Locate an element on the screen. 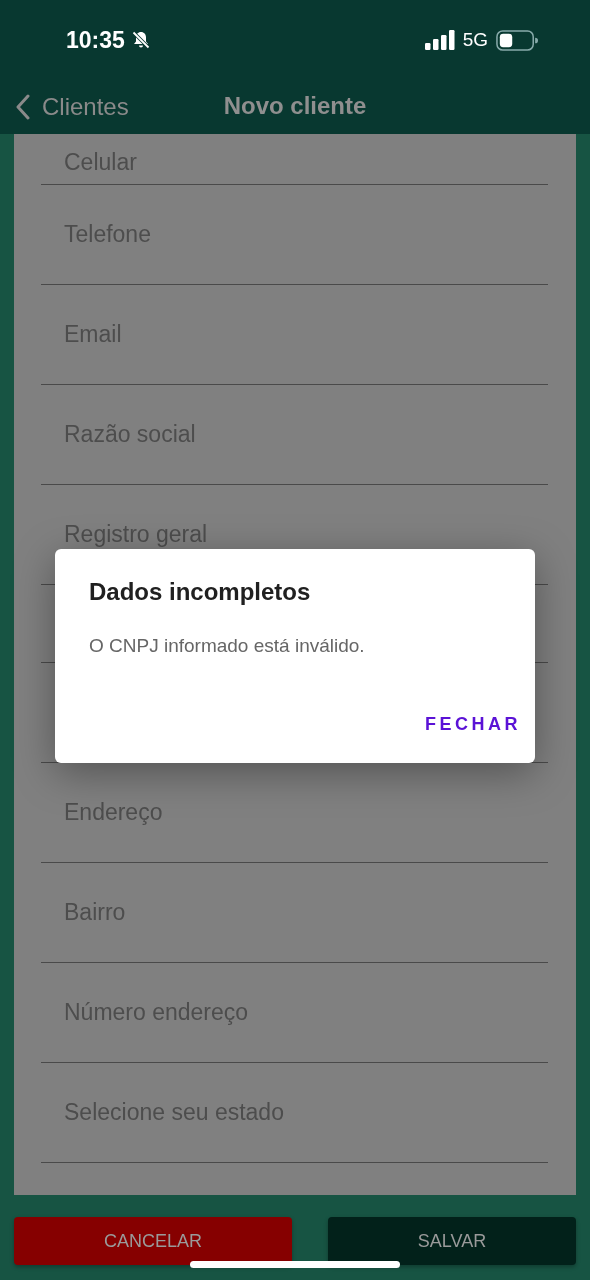 This screenshot has width=590, height=1280. dialog-message: O CNPJ informado está inválido. is located at coordinates (227, 646).